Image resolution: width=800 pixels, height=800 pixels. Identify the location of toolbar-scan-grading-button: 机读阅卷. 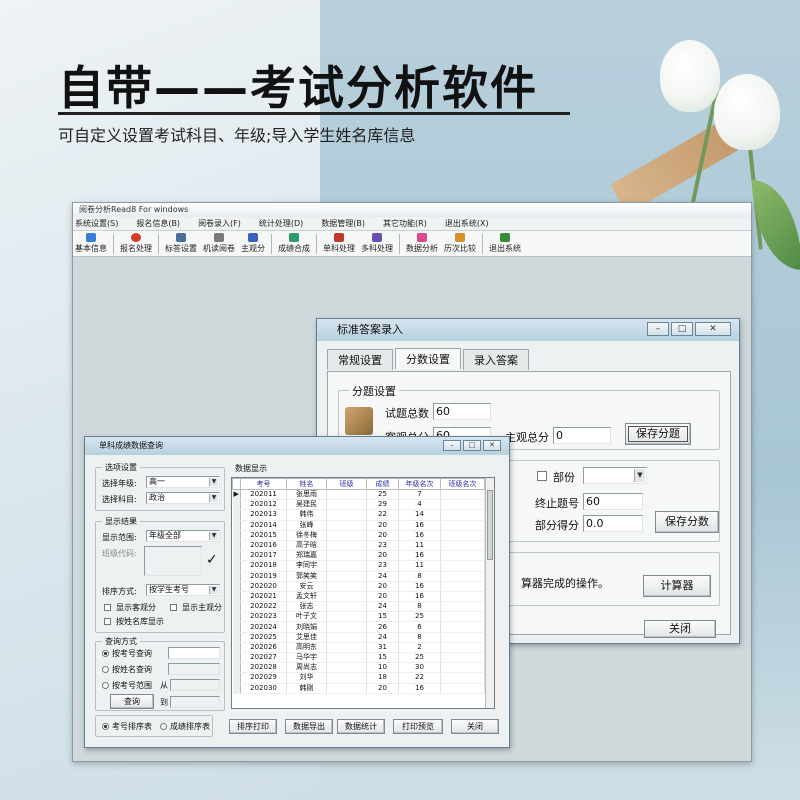
(219, 243).